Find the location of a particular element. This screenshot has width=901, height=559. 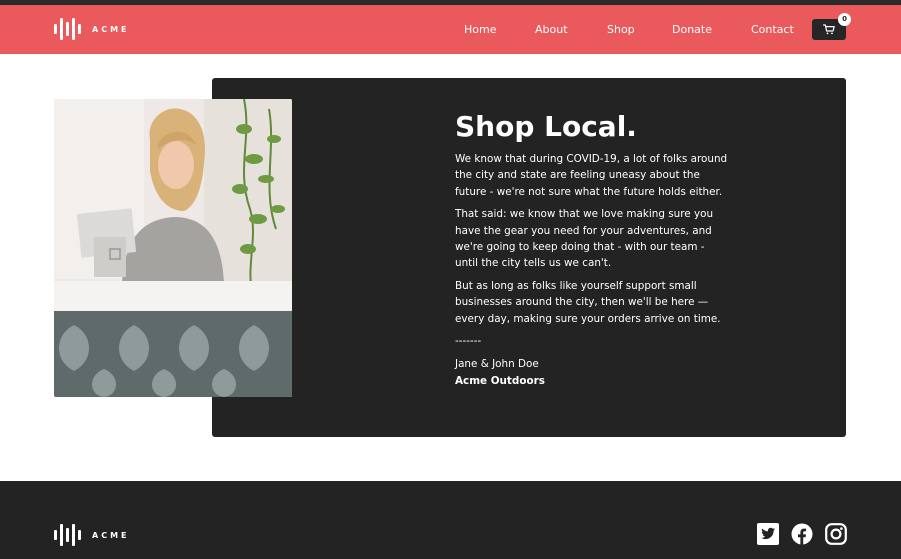

logo-wordmark: ACME is located at coordinates (111, 535).